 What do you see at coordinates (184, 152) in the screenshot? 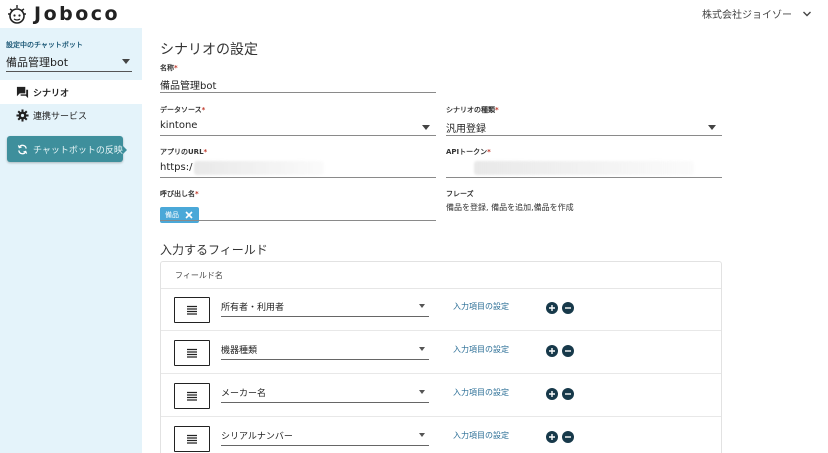
I see `app-url-label: アプリのURL*` at bounding box center [184, 152].